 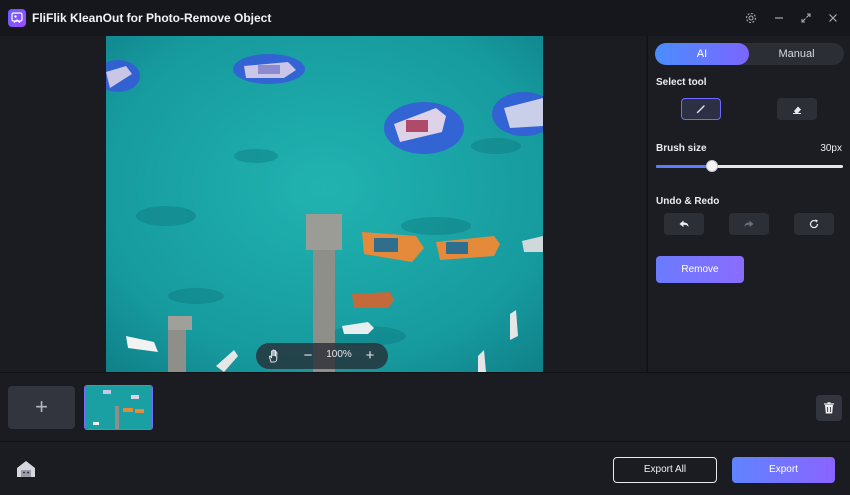 I want to click on add-image-button: +, so click(x=41, y=407).